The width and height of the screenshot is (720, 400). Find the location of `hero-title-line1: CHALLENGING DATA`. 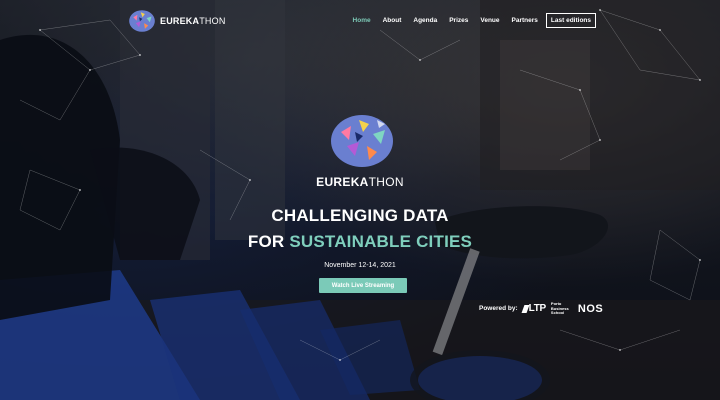

hero-title-line1: CHALLENGING DATA is located at coordinates (360, 215).